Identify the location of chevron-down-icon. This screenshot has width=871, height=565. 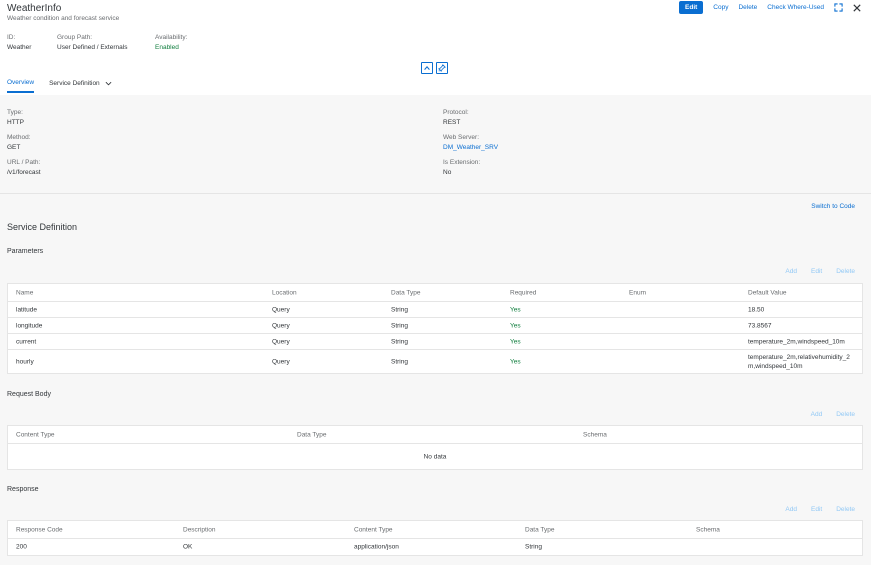
(108, 83).